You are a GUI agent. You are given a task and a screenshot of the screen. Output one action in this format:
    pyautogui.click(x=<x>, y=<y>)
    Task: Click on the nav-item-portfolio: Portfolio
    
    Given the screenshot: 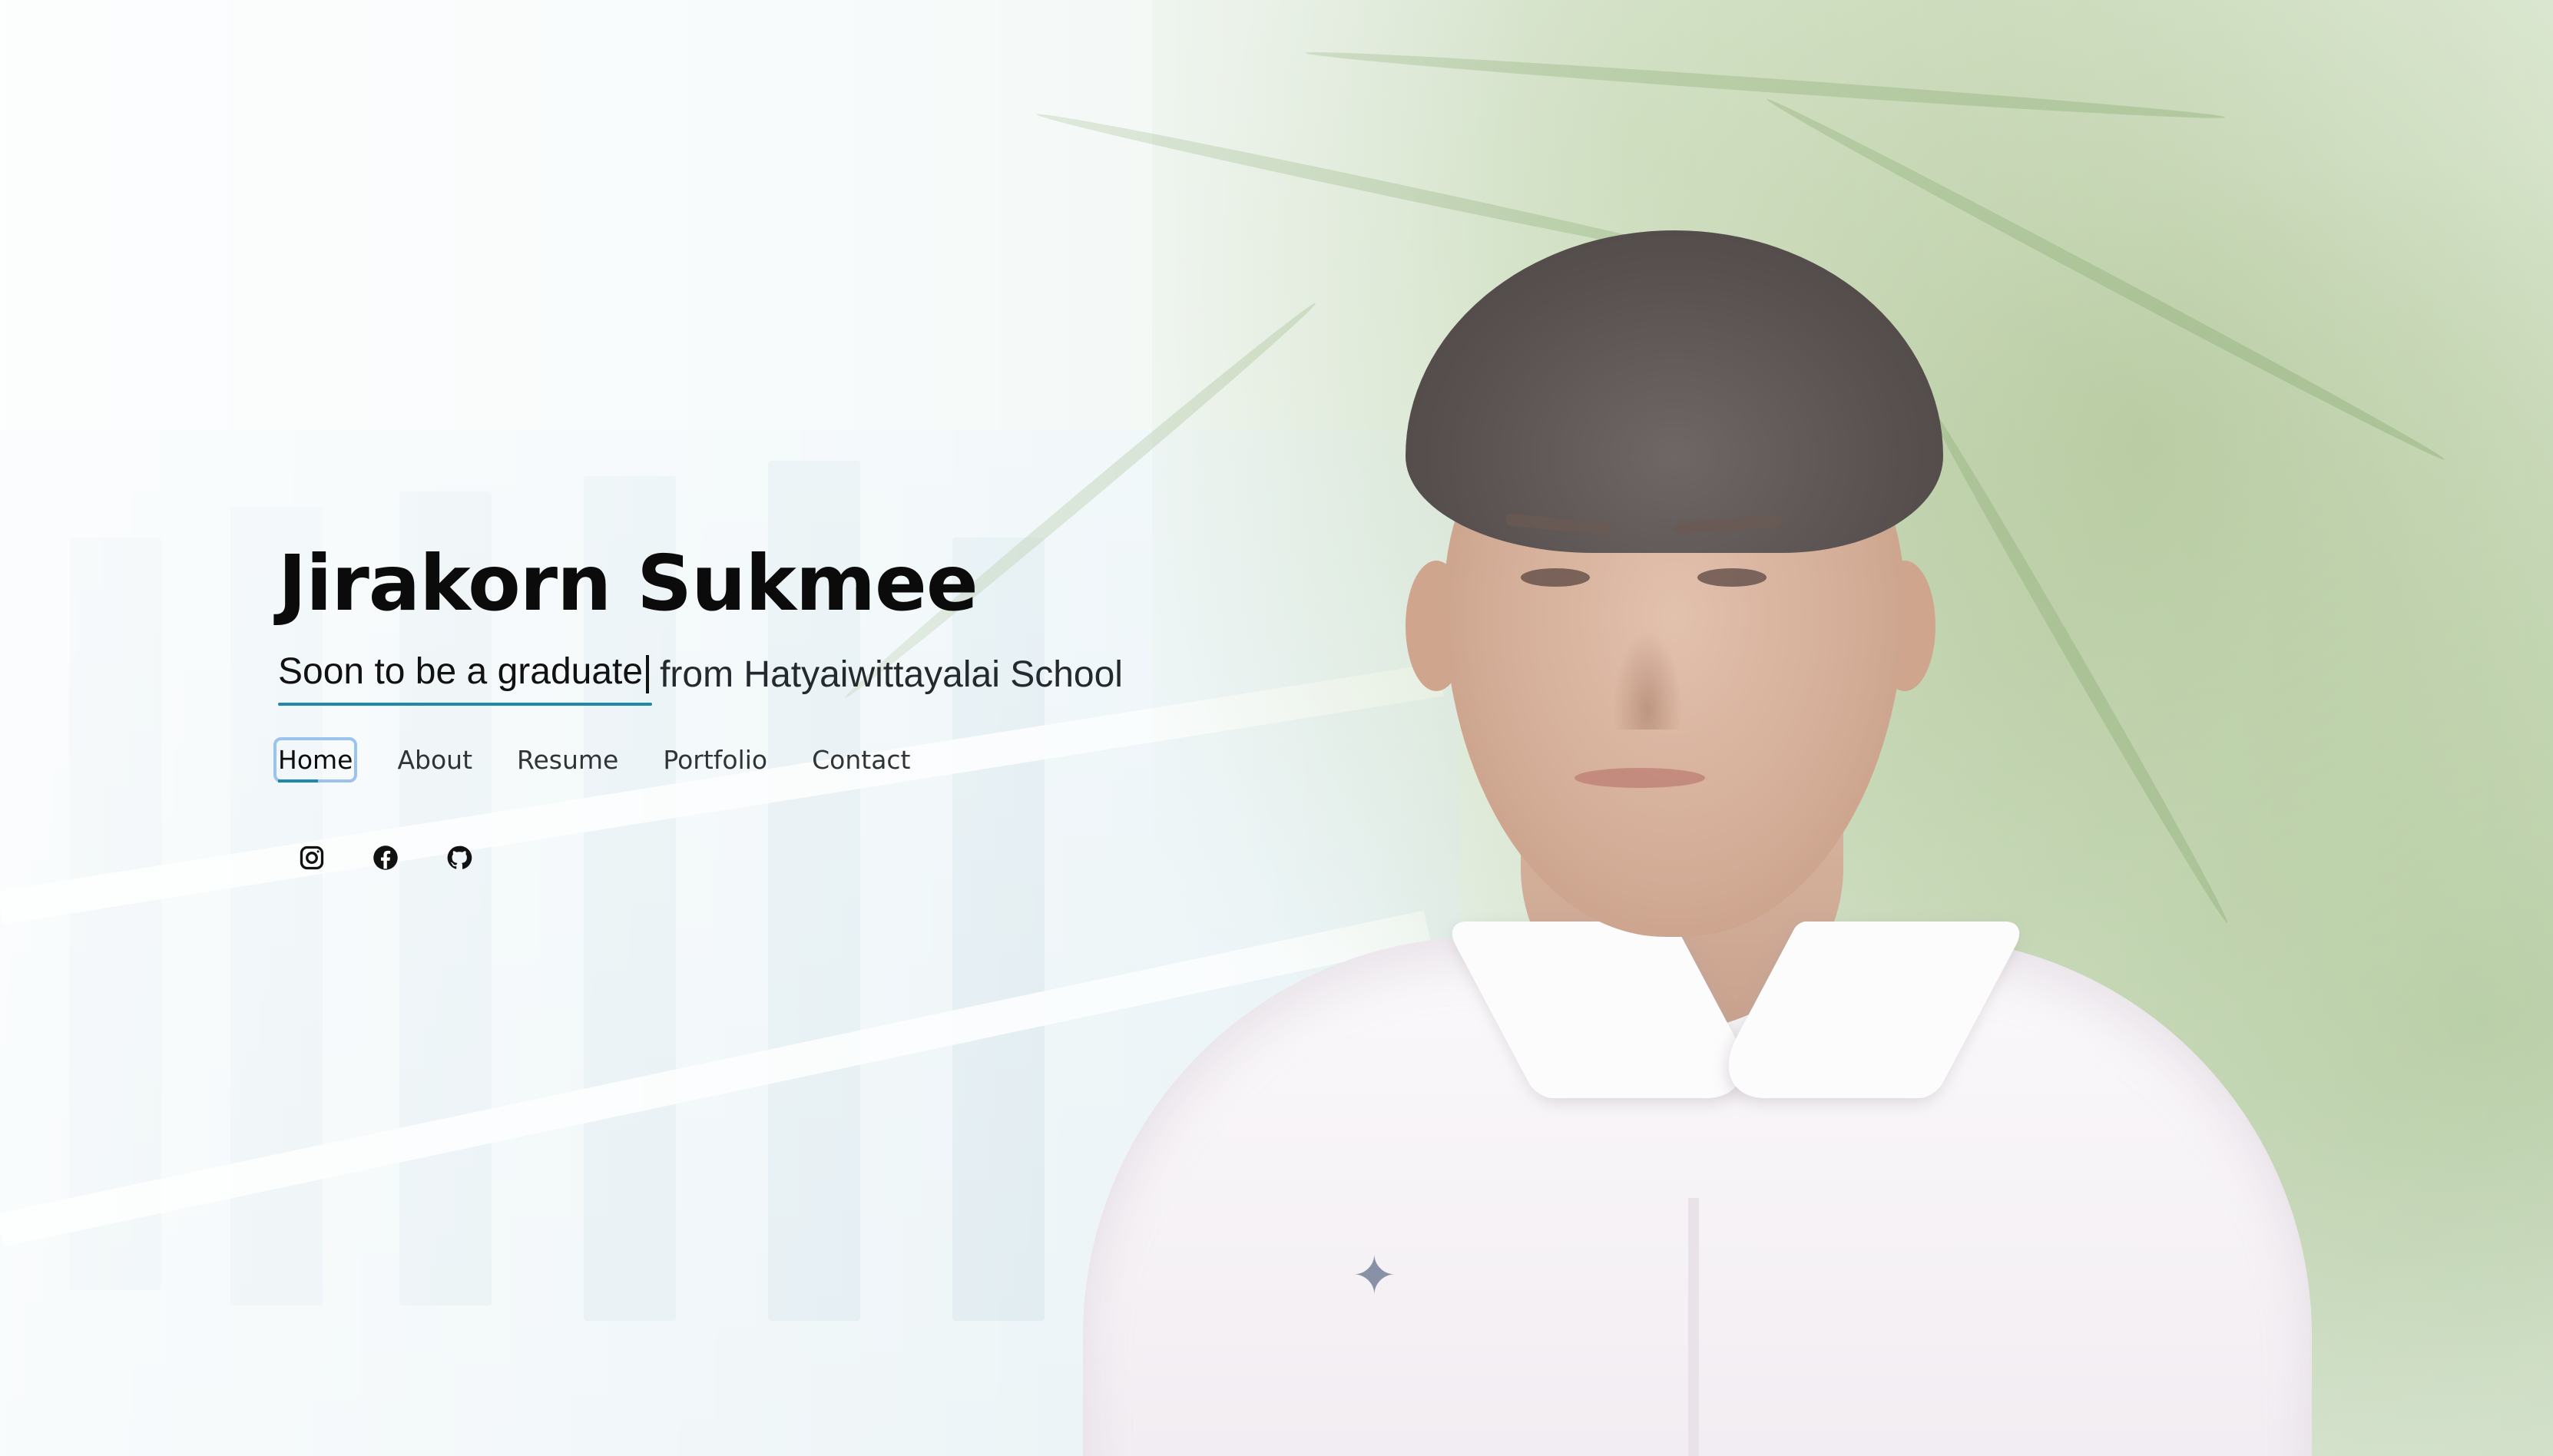 What is the action you would take?
    pyautogui.click(x=715, y=760)
    